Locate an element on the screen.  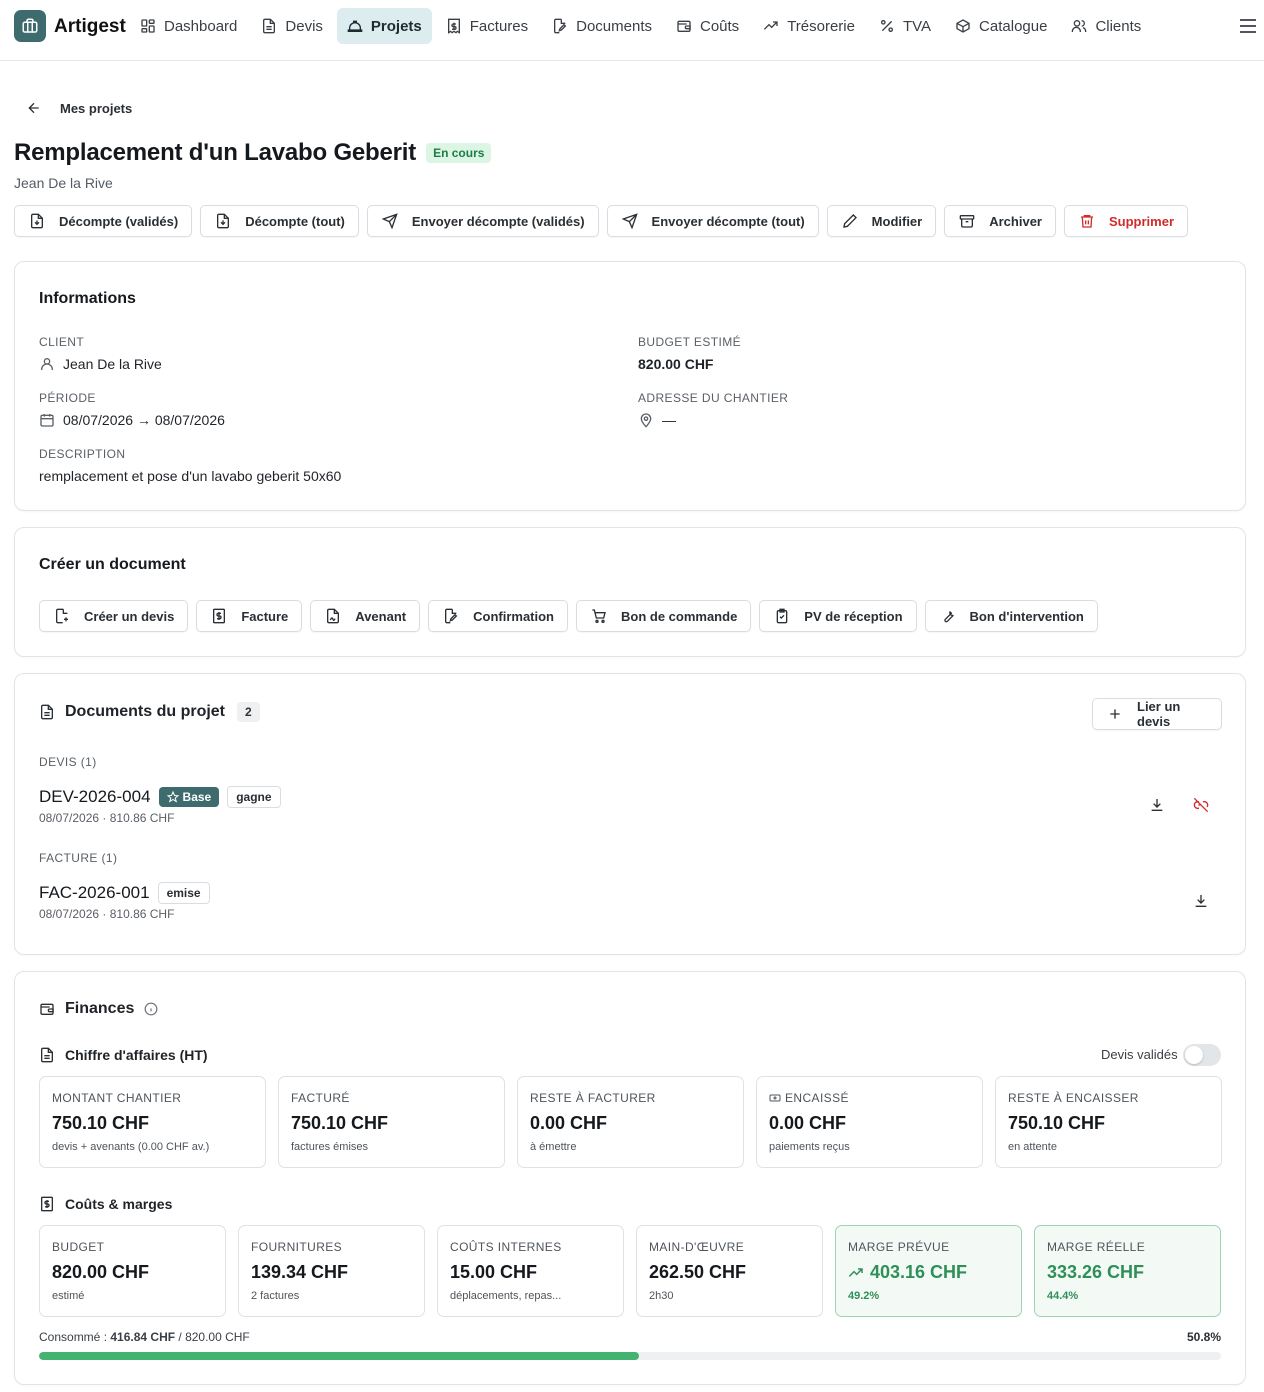
file-plus-icon is located at coordinates (62, 616).